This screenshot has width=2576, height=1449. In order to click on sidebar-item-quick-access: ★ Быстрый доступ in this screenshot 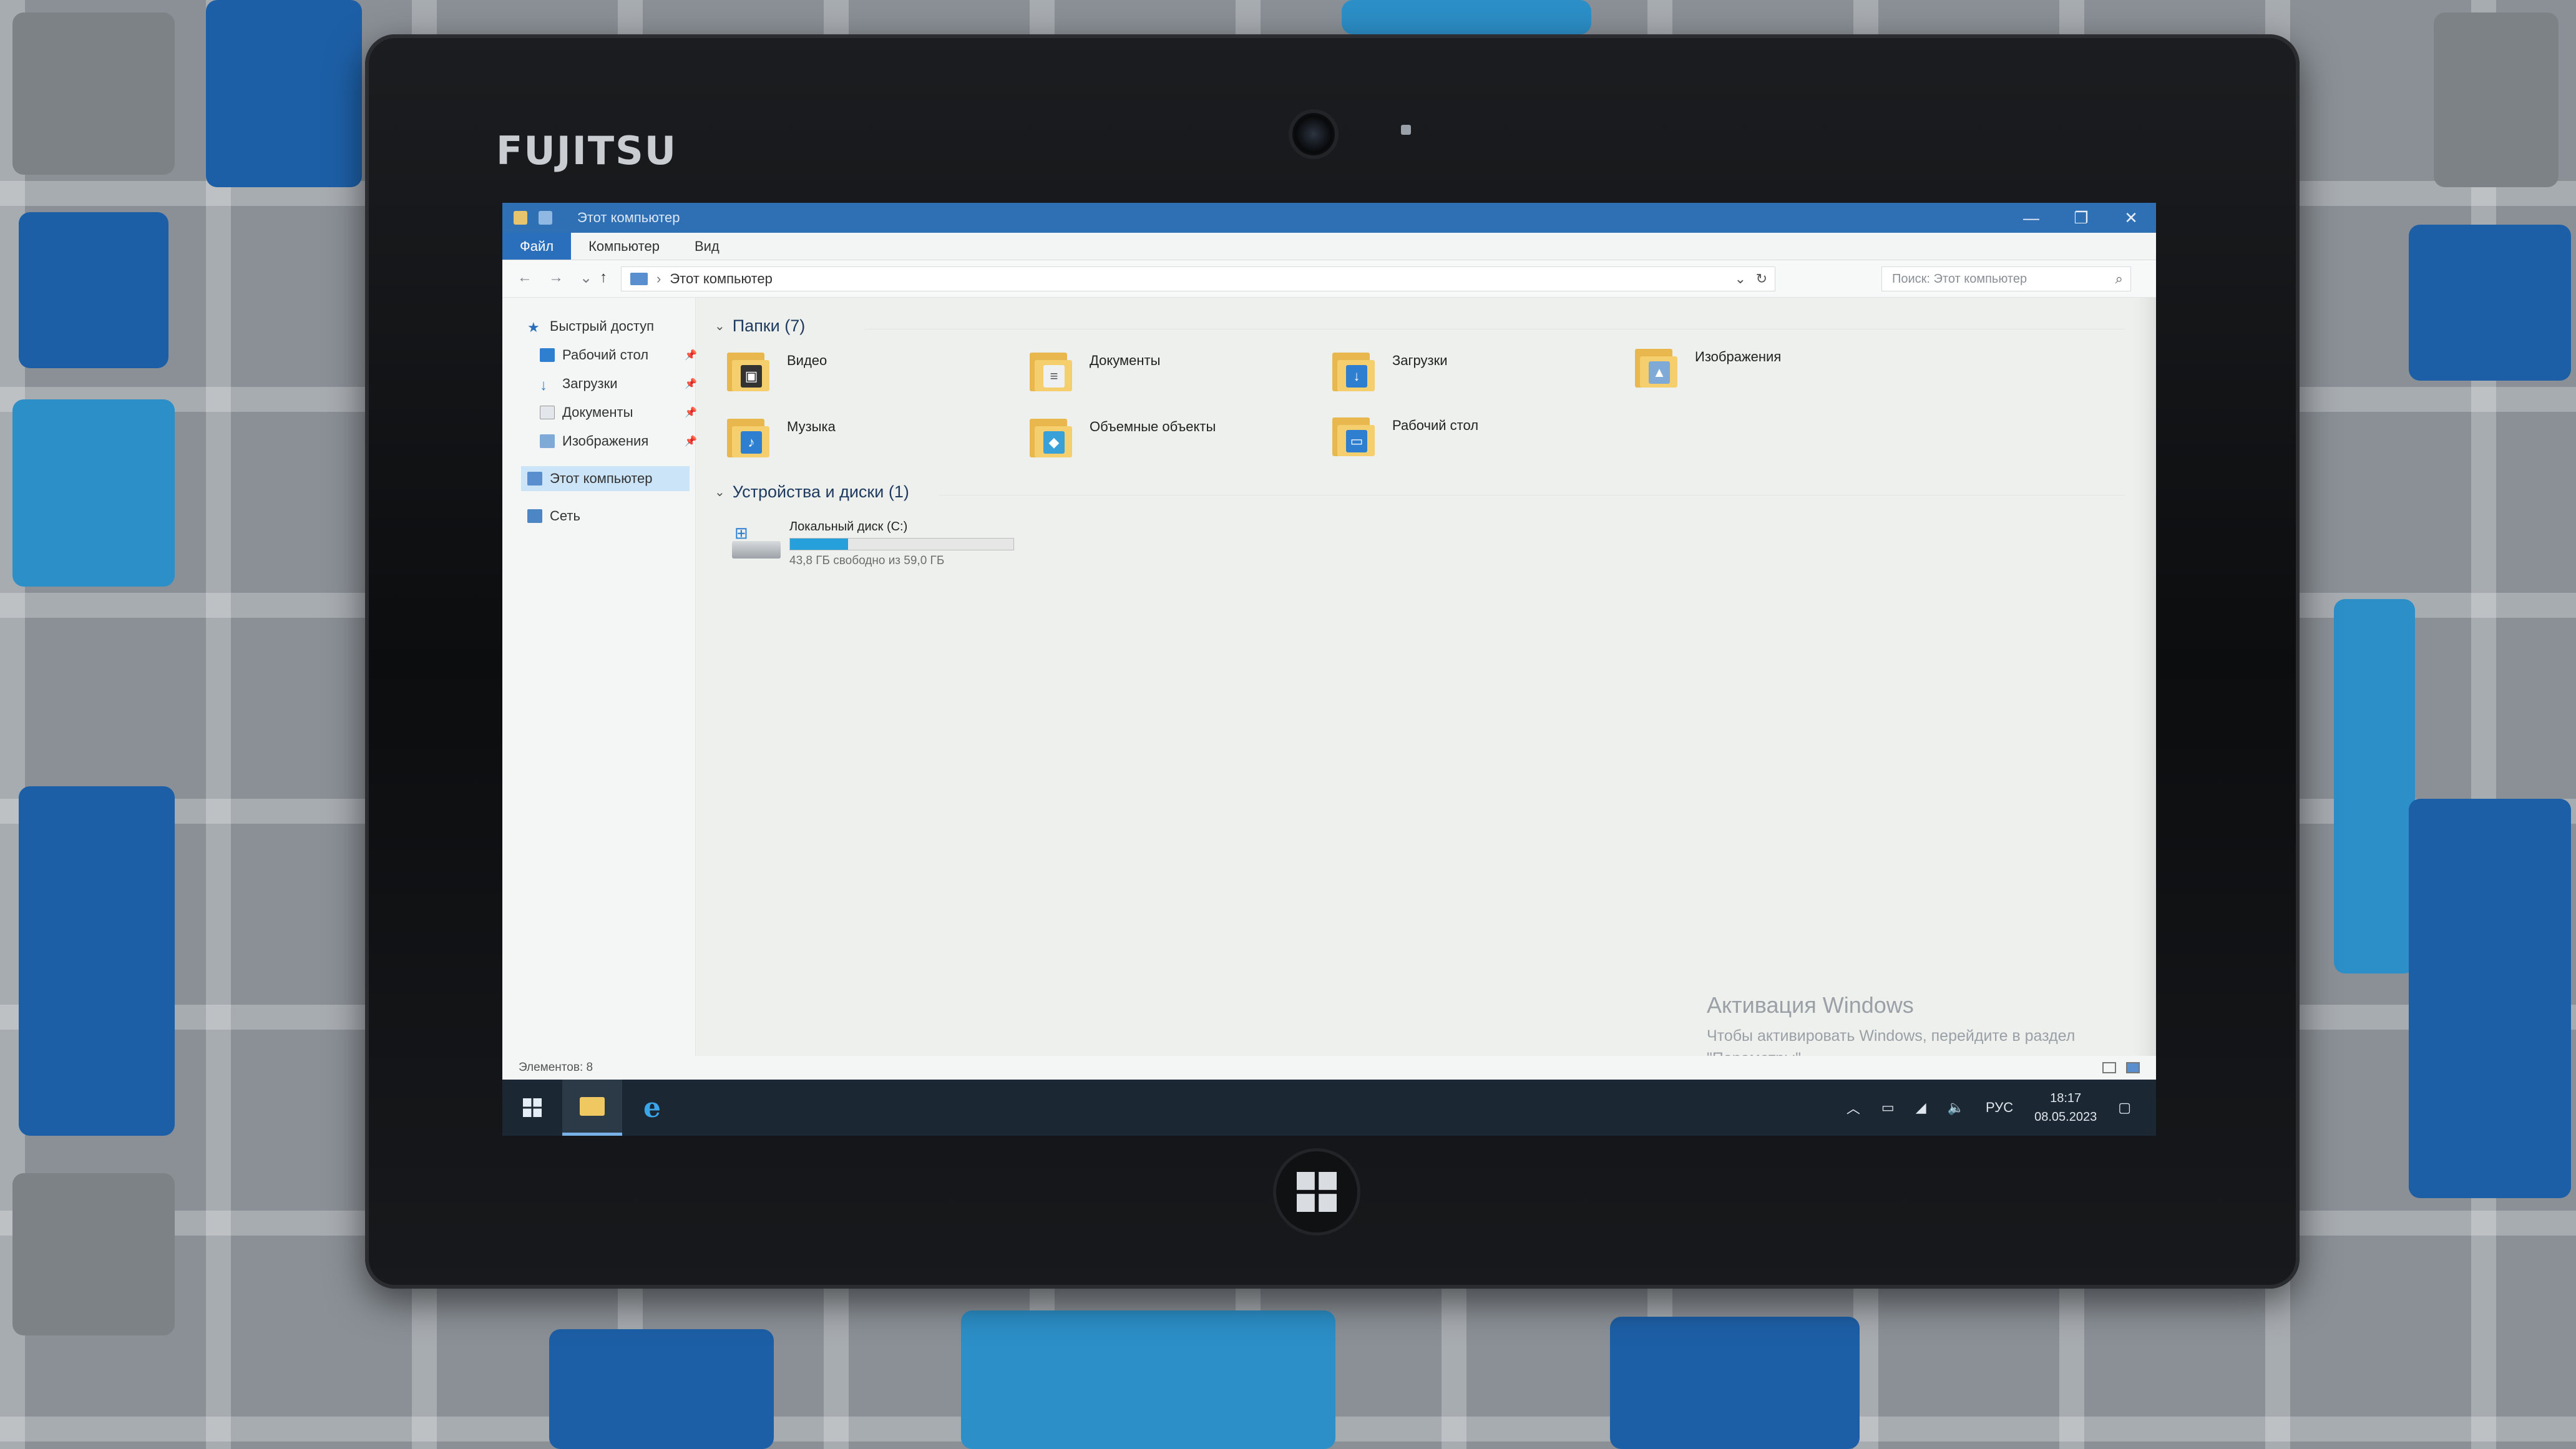, I will do `click(608, 326)`.